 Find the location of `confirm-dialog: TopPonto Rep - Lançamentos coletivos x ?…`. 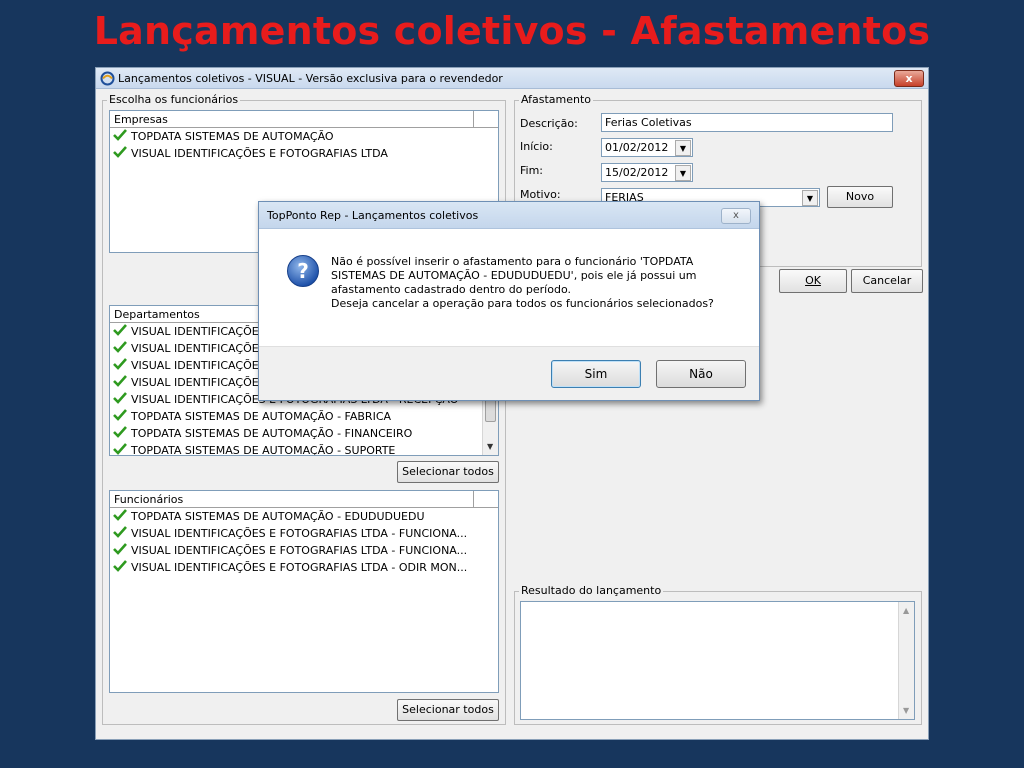

confirm-dialog: TopPonto Rep - Lançamentos coletivos x ?… is located at coordinates (509, 301).